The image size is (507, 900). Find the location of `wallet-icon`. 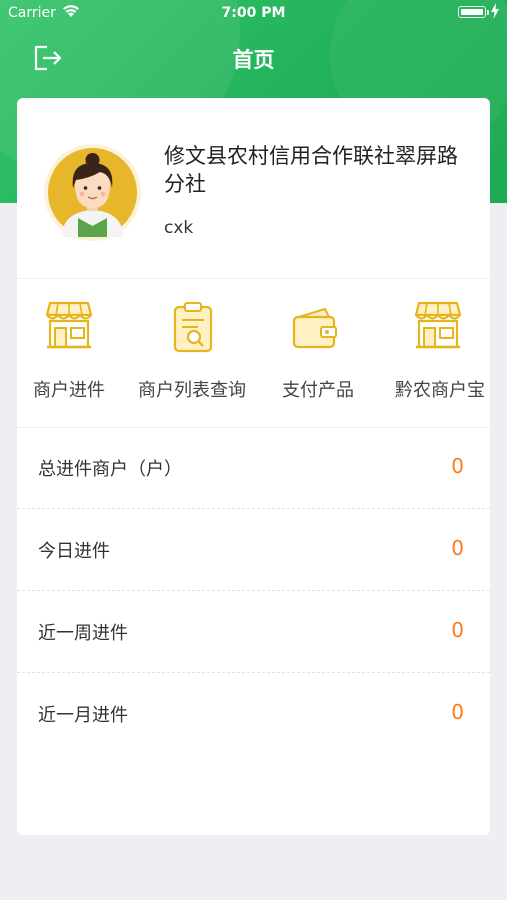

wallet-icon is located at coordinates (315, 330).